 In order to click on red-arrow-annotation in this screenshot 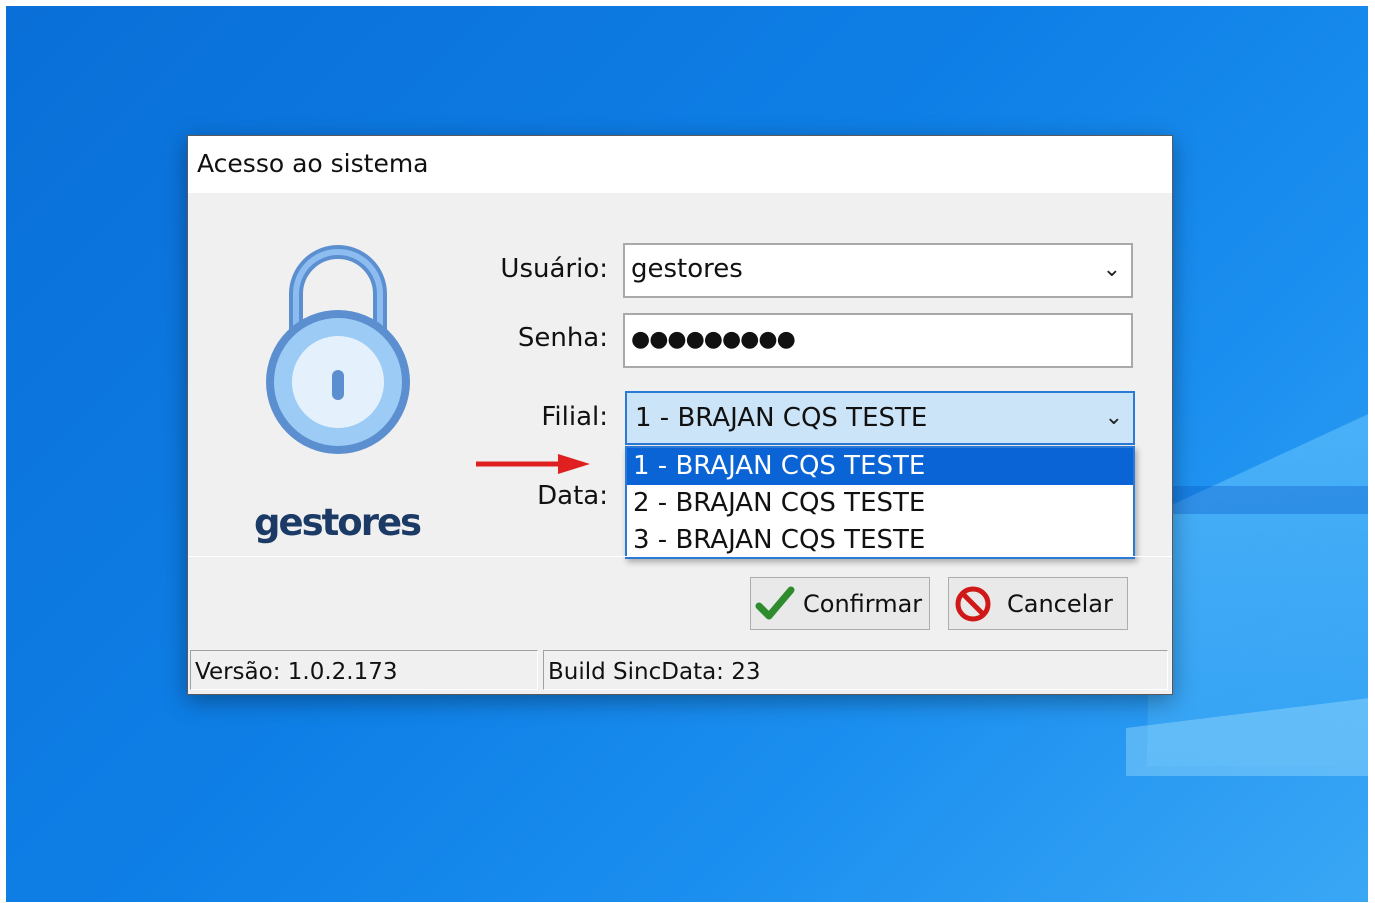, I will do `click(533, 464)`.